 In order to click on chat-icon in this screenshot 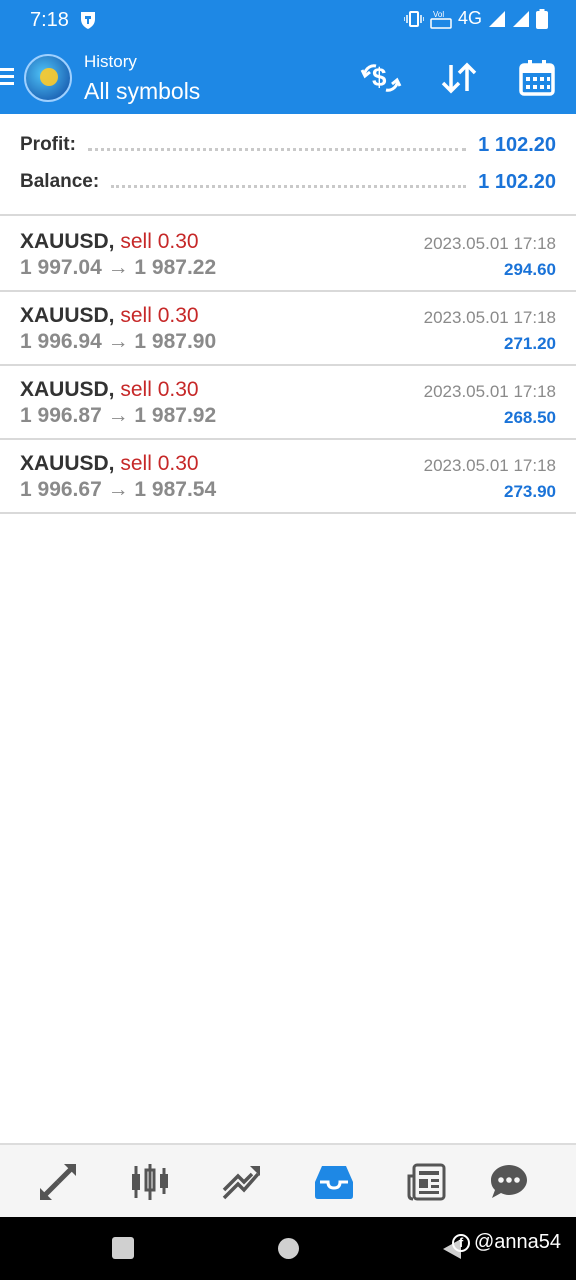, I will do `click(509, 1181)`.